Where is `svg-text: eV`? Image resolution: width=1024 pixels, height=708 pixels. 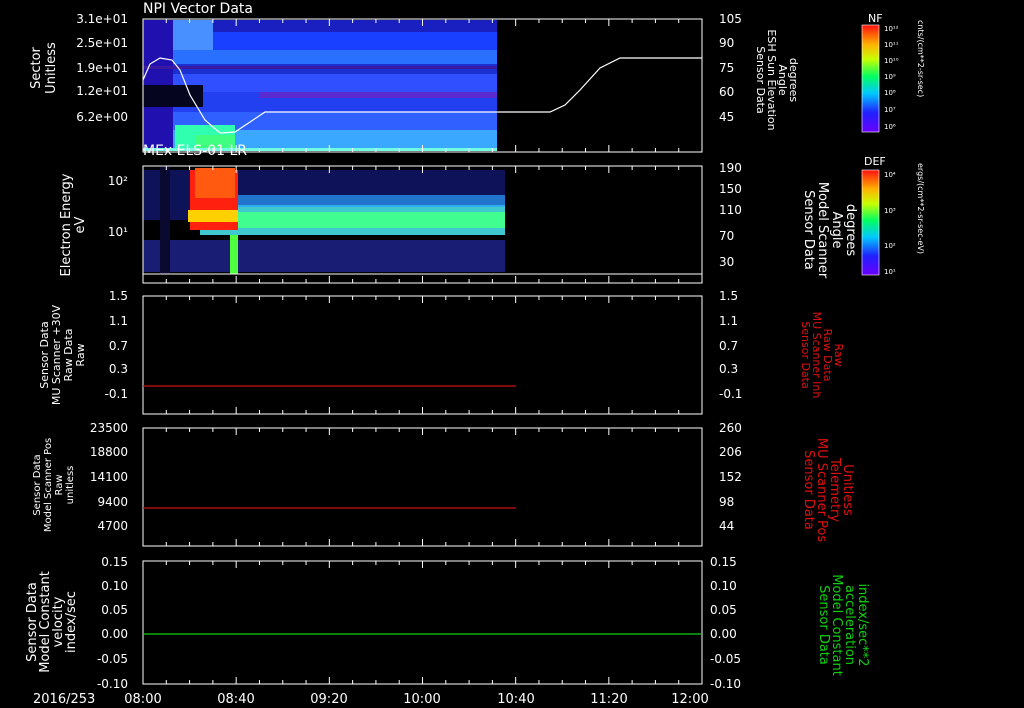
svg-text: eV is located at coordinates (80, 224).